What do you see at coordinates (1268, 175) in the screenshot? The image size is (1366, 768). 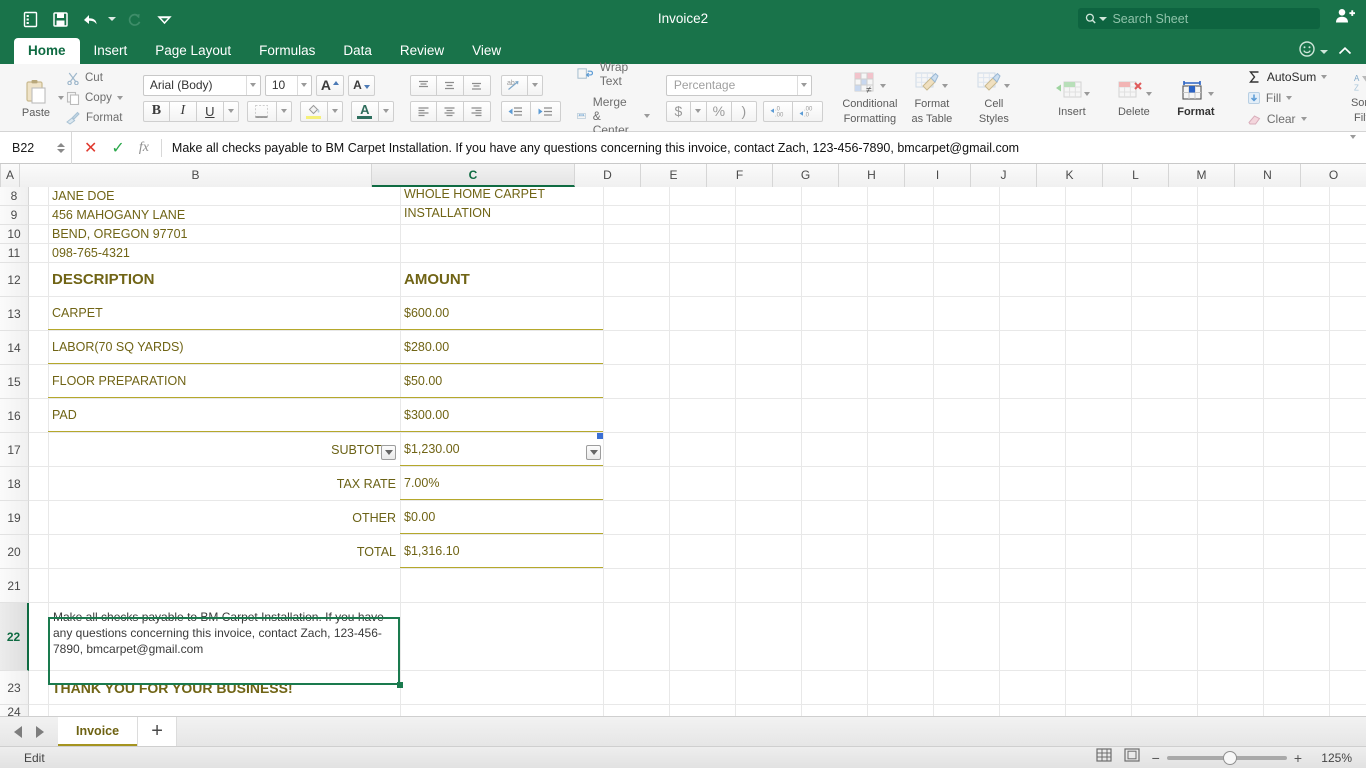 I see `column-header-N: N` at bounding box center [1268, 175].